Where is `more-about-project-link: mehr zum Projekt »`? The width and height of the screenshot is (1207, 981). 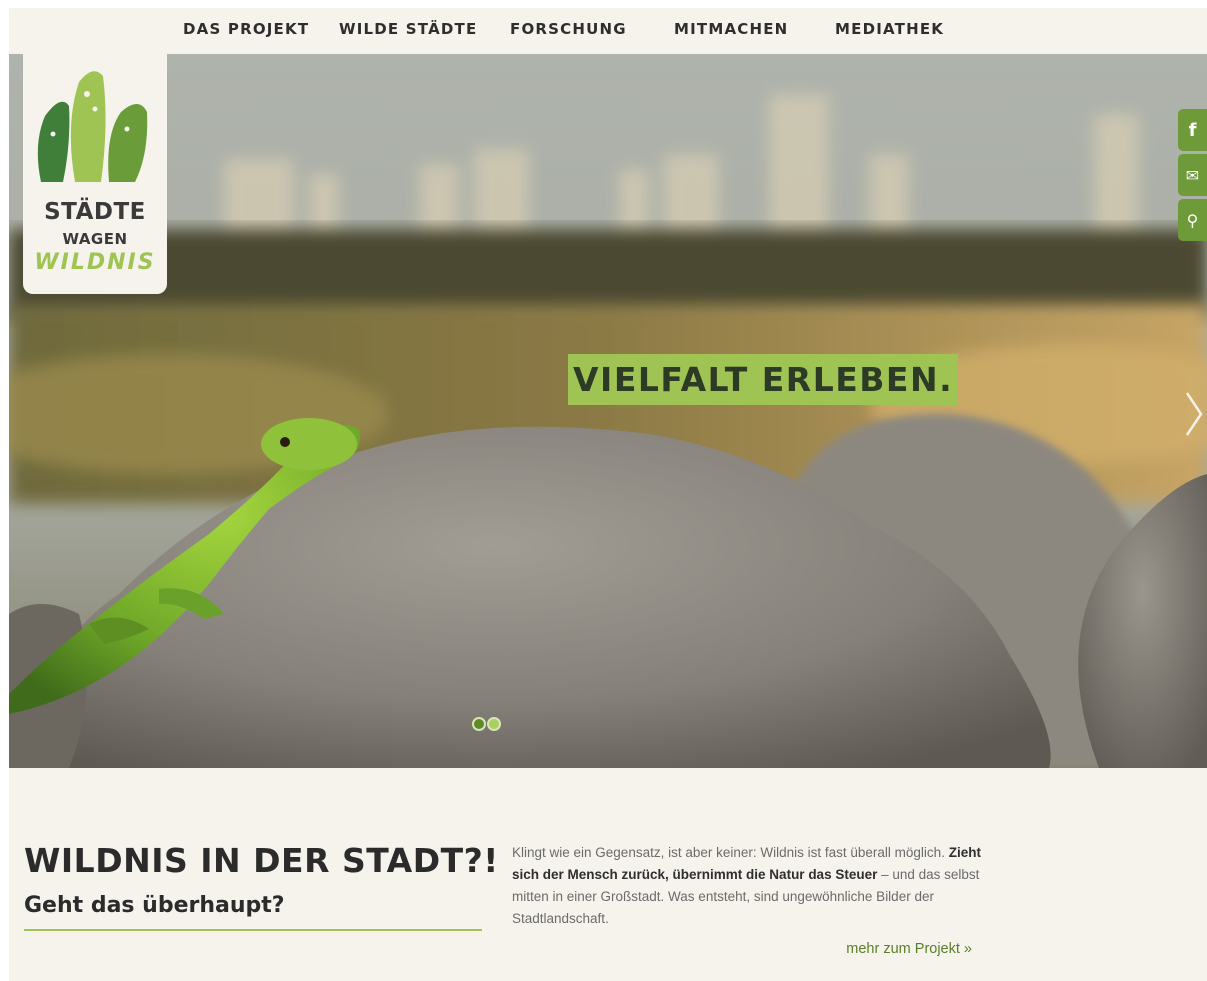
more-about-project-link: mehr zum Projekt » is located at coordinates (892, 949).